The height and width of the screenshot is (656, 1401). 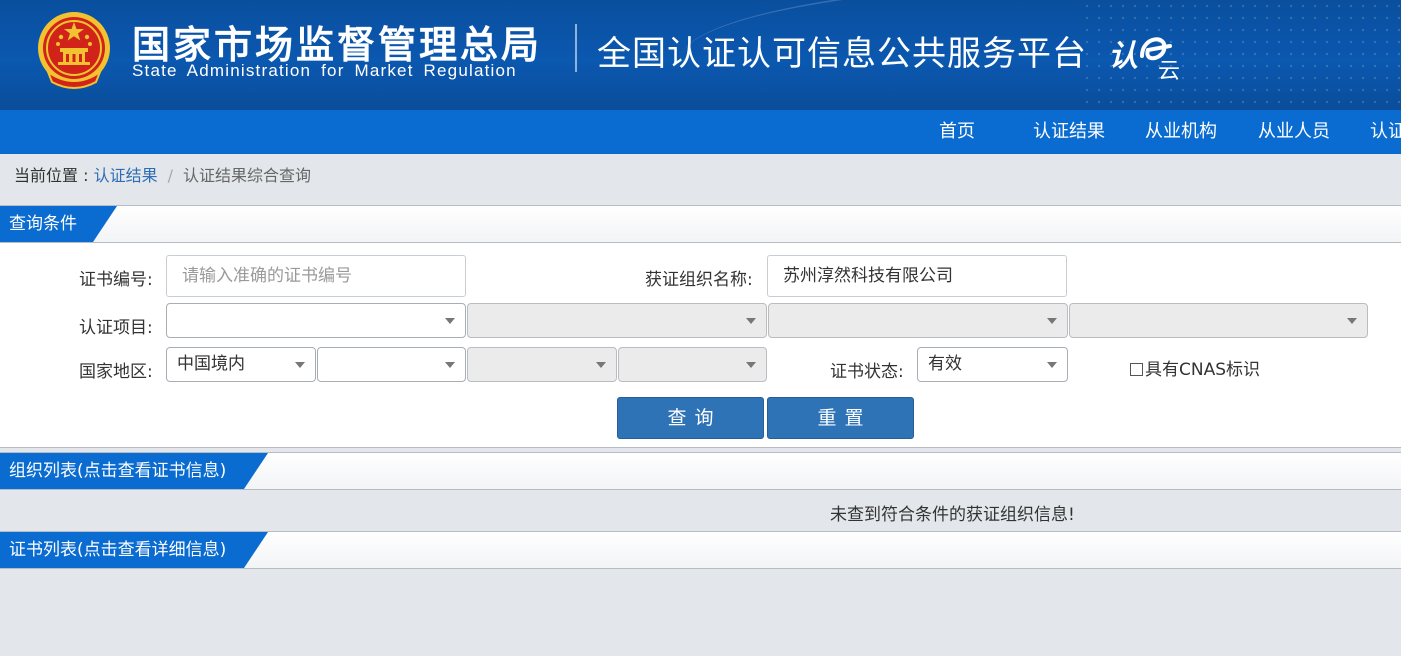 What do you see at coordinates (1123, 56) in the screenshot?
I see `svg-text: 认` at bounding box center [1123, 56].